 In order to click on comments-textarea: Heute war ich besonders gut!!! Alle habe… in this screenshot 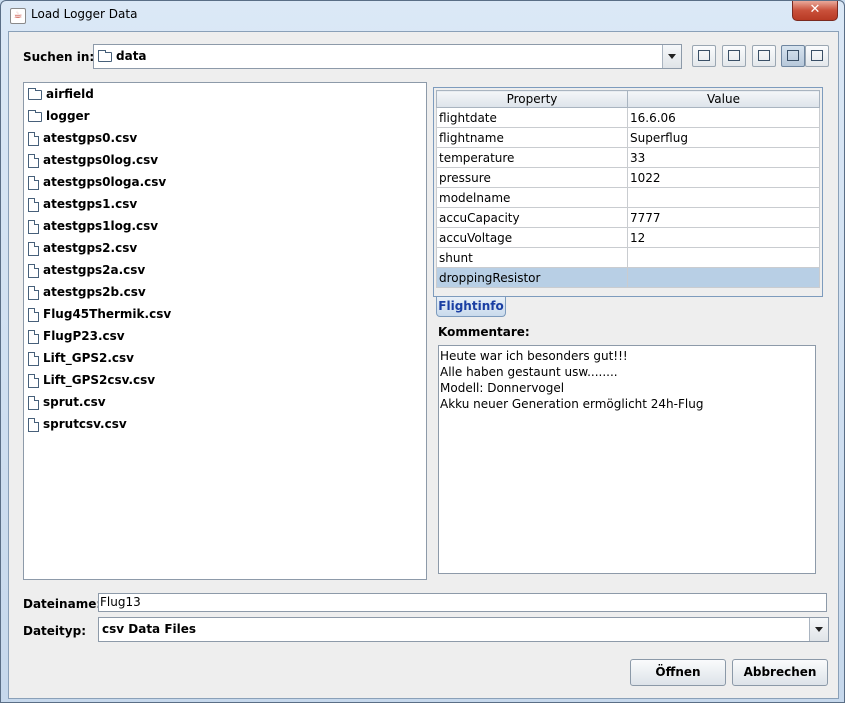, I will do `click(627, 459)`.